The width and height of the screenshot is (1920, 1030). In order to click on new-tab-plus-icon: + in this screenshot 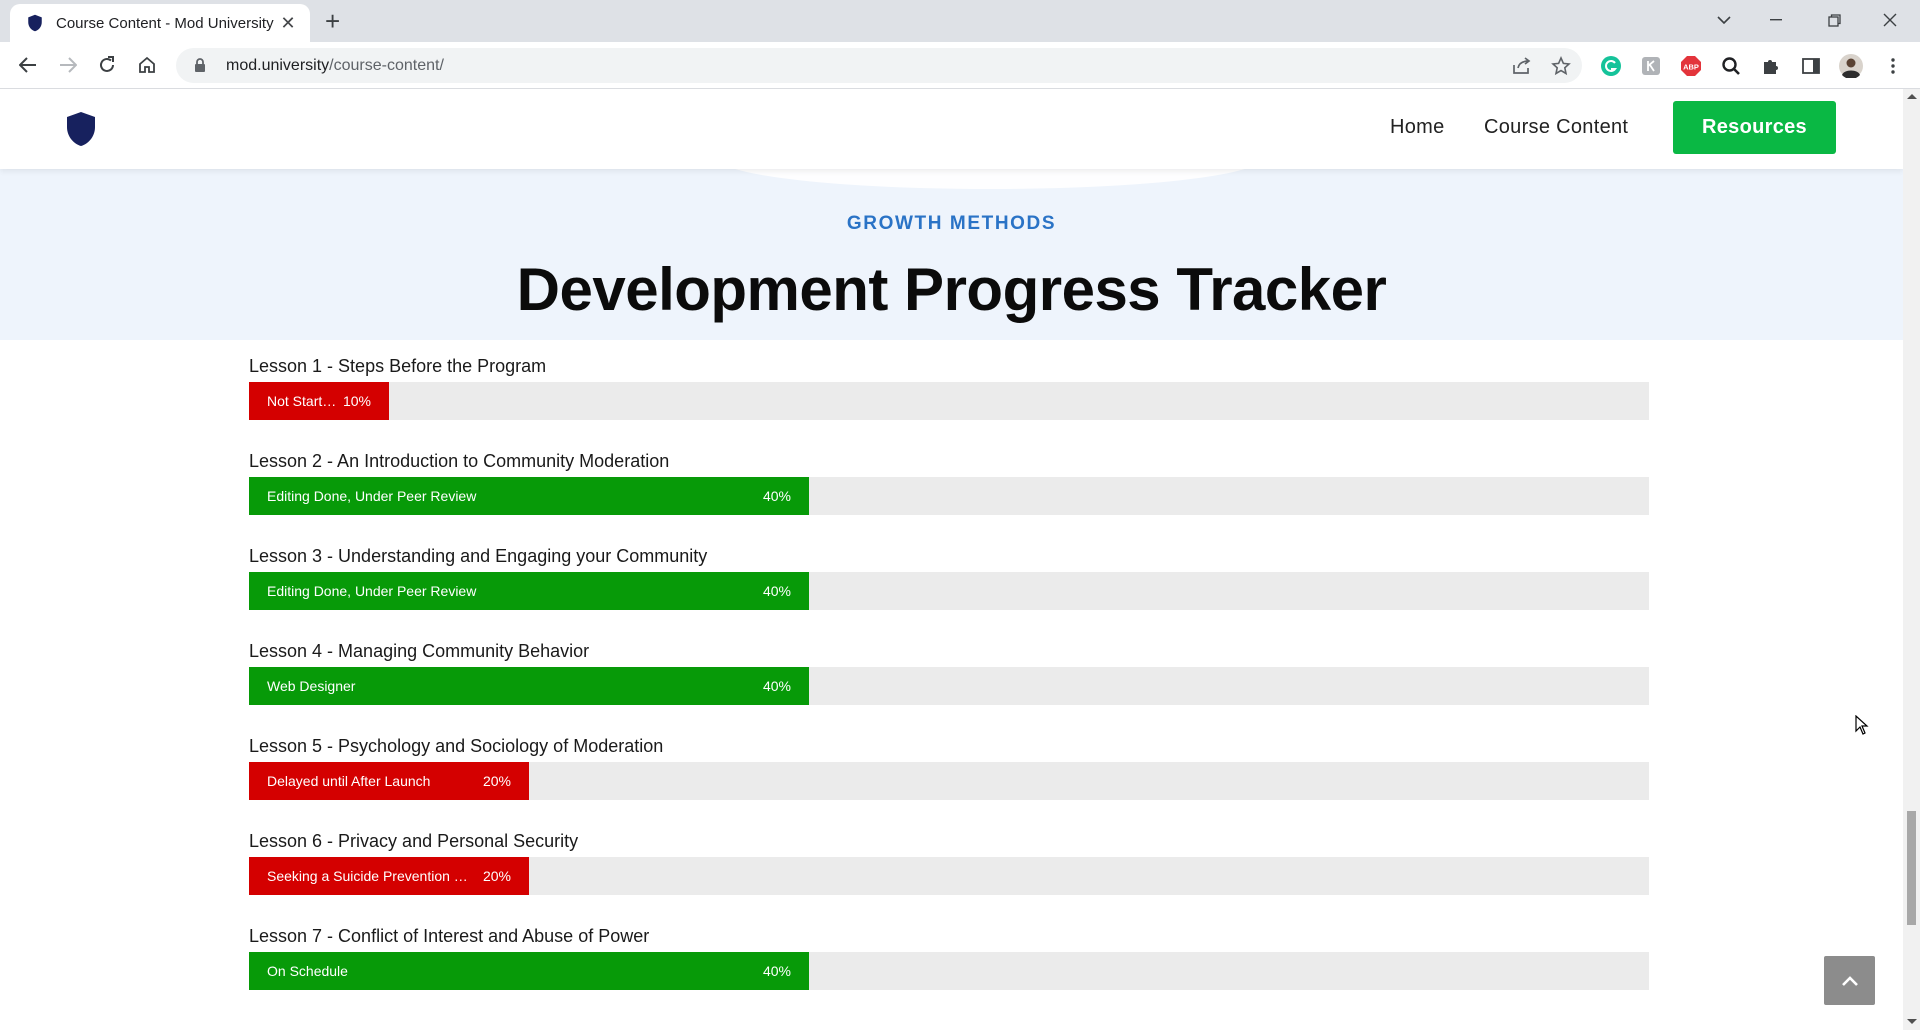, I will do `click(332, 21)`.